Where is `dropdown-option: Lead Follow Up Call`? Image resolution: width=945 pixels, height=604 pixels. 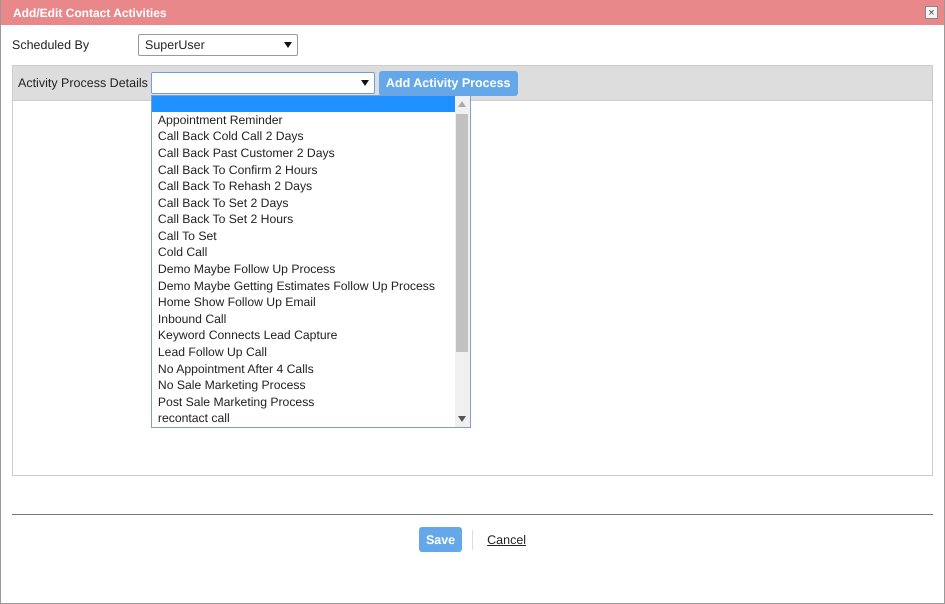
dropdown-option: Lead Follow Up Call is located at coordinates (303, 352).